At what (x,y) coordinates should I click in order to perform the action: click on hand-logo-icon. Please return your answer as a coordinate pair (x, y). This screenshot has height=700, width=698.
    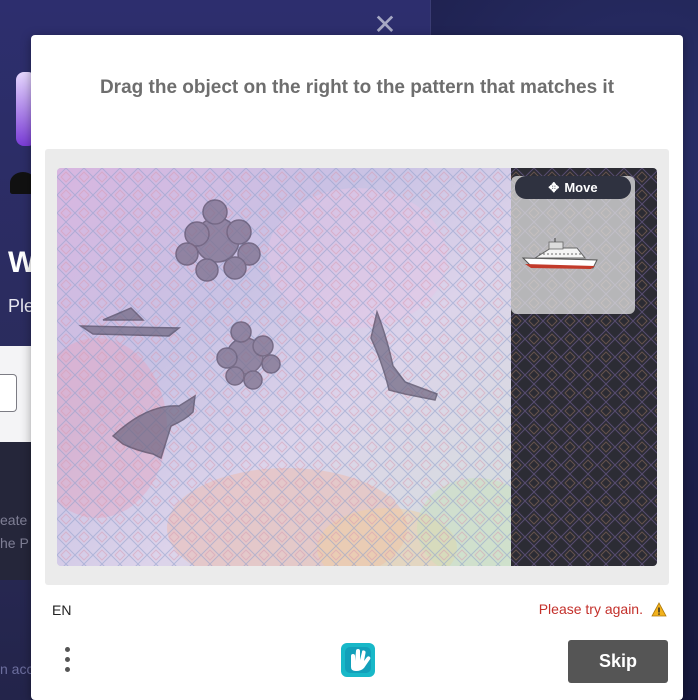
    Looking at the image, I should click on (358, 660).